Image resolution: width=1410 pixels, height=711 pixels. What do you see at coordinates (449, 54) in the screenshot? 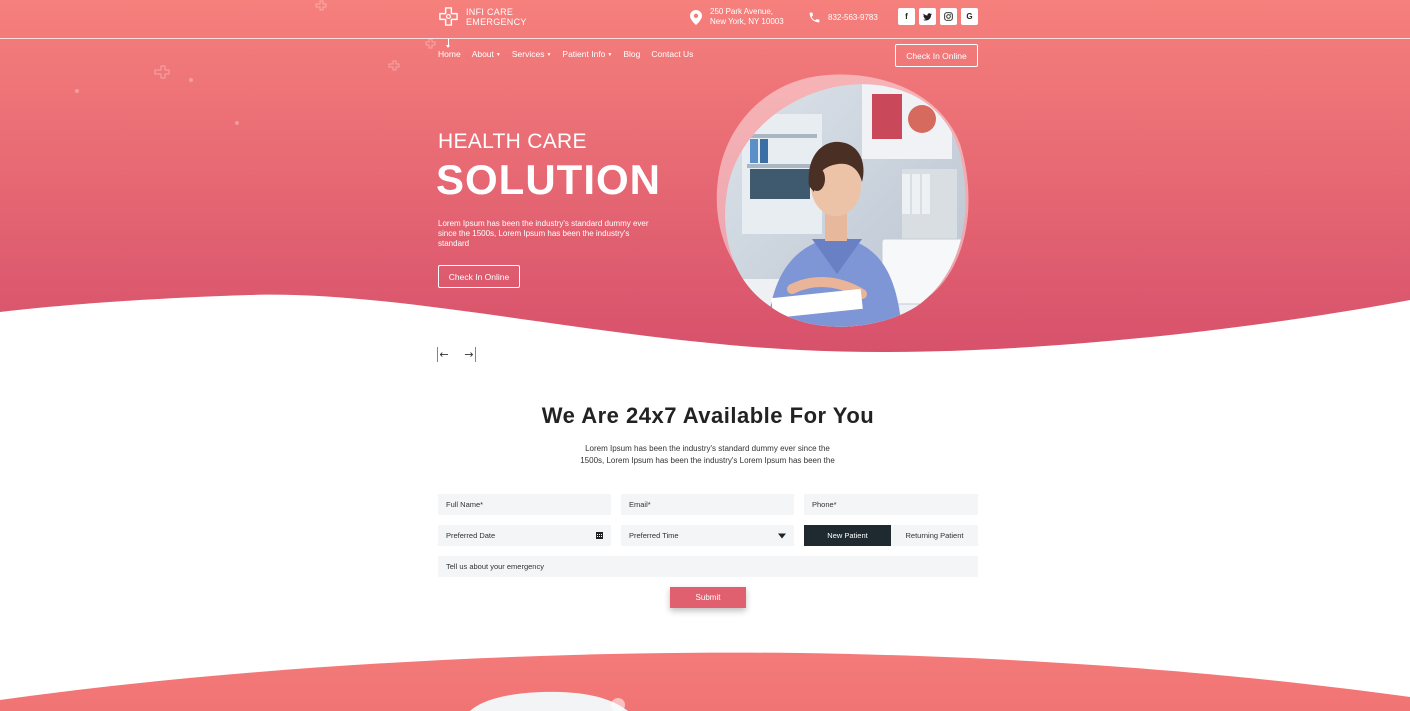
I see `nav-item-home: Home` at bounding box center [449, 54].